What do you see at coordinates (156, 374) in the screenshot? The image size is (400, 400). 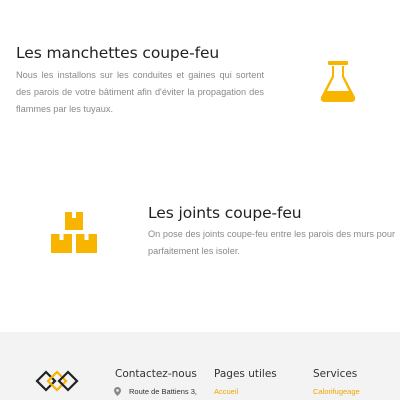 I see `footer-contact-title: Contactez-nous` at bounding box center [156, 374].